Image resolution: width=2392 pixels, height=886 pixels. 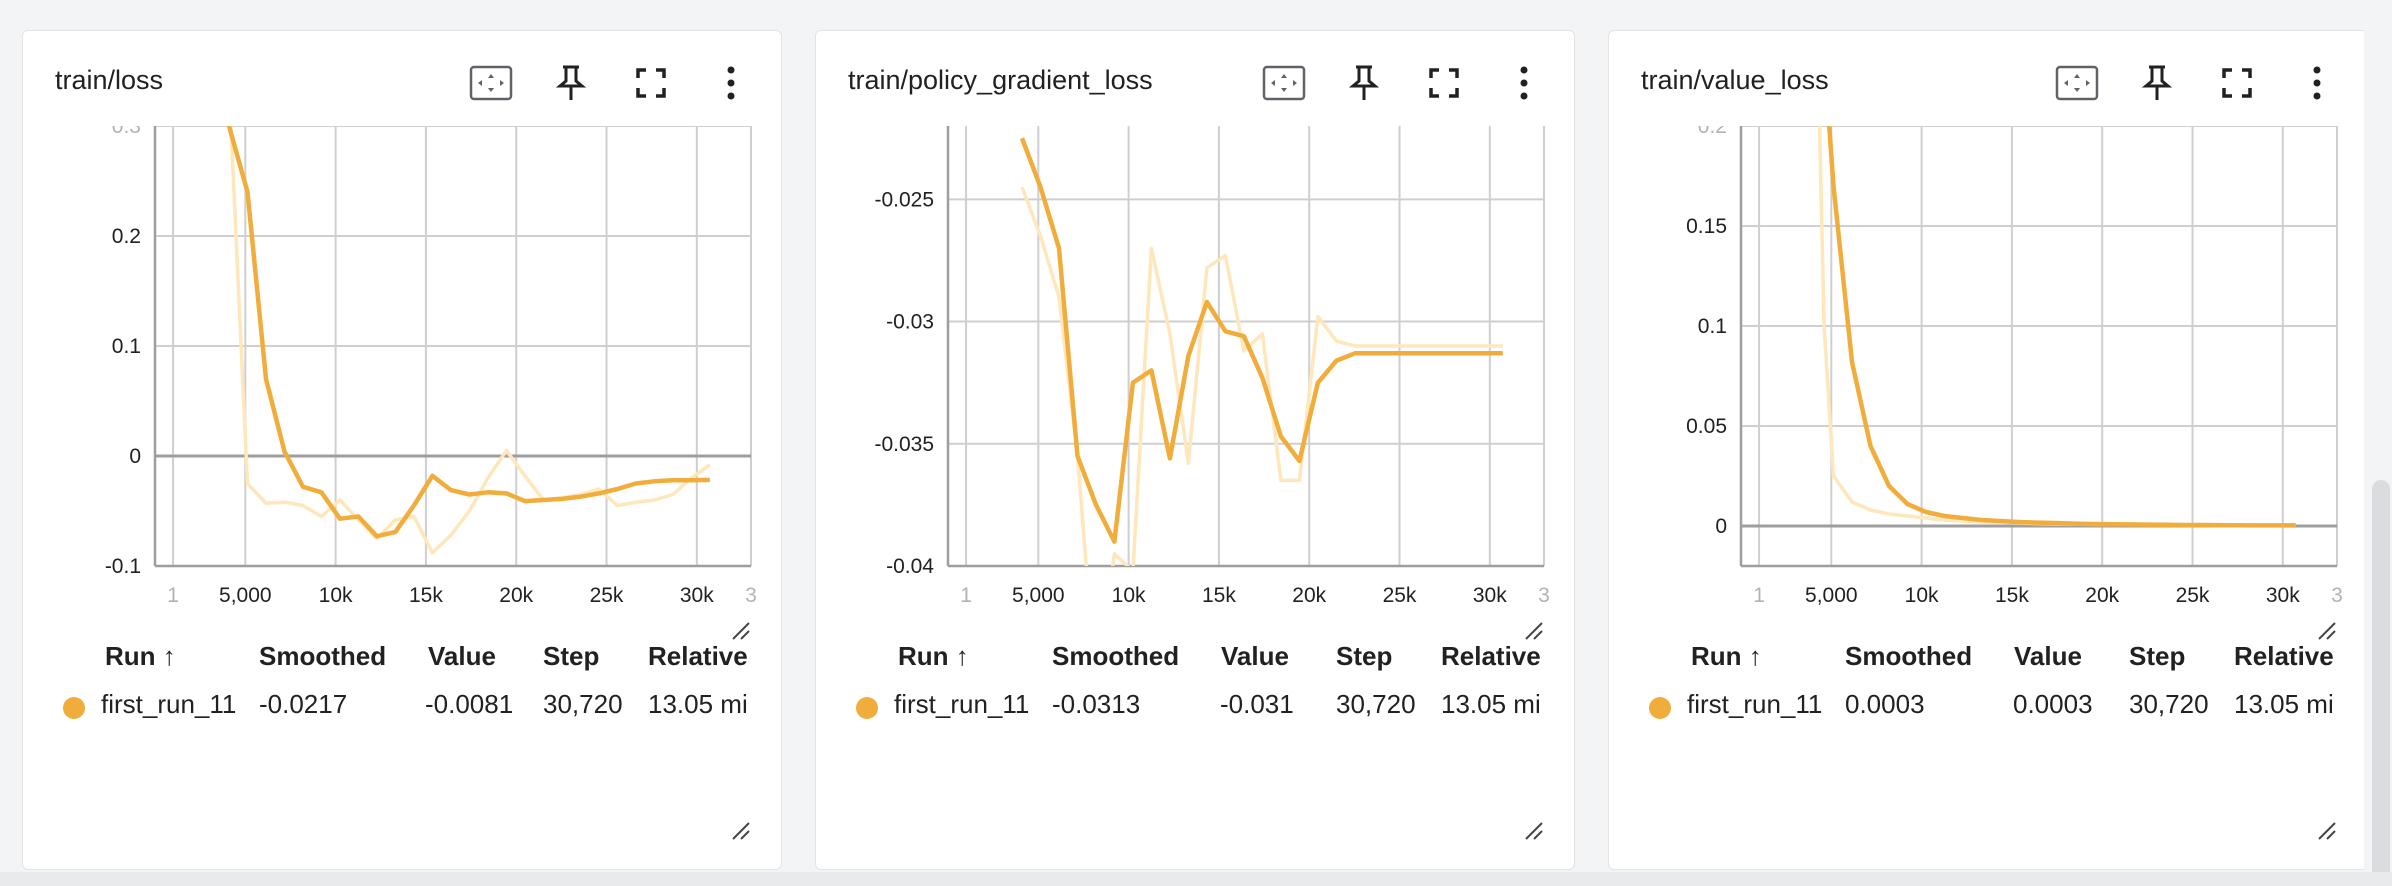 I want to click on card-title: train/value_loss, so click(x=1735, y=80).